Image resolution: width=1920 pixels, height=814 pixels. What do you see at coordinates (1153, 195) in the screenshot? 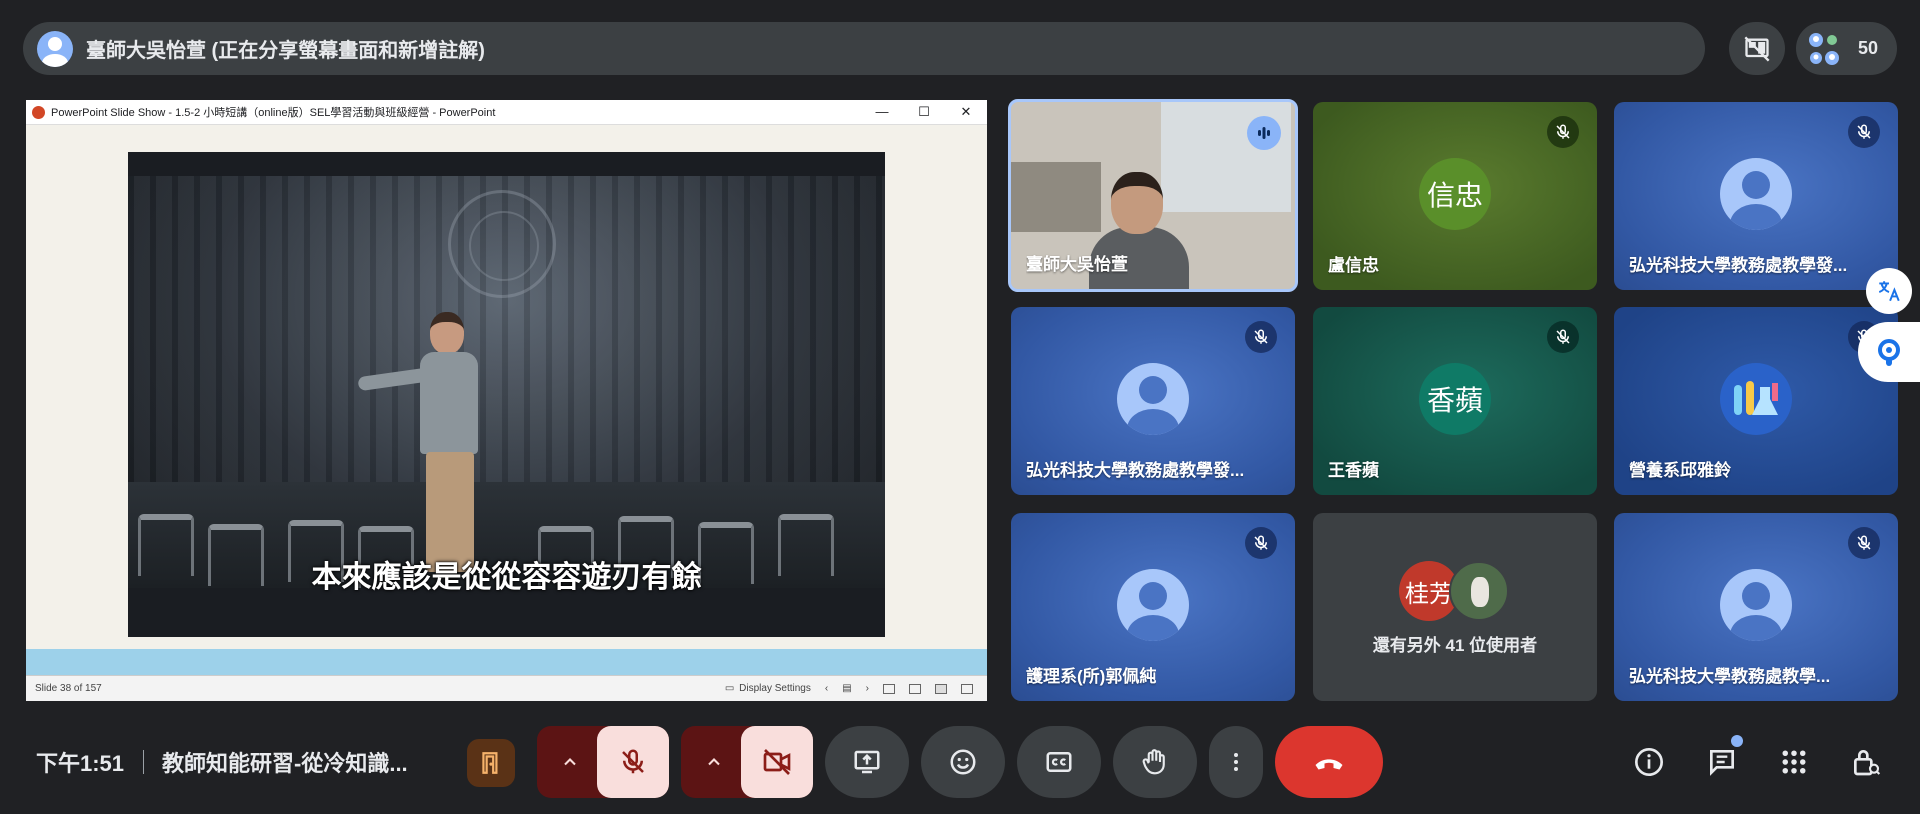
I see `participant-tile-presenter: 臺師大吳怡萱` at bounding box center [1153, 195].